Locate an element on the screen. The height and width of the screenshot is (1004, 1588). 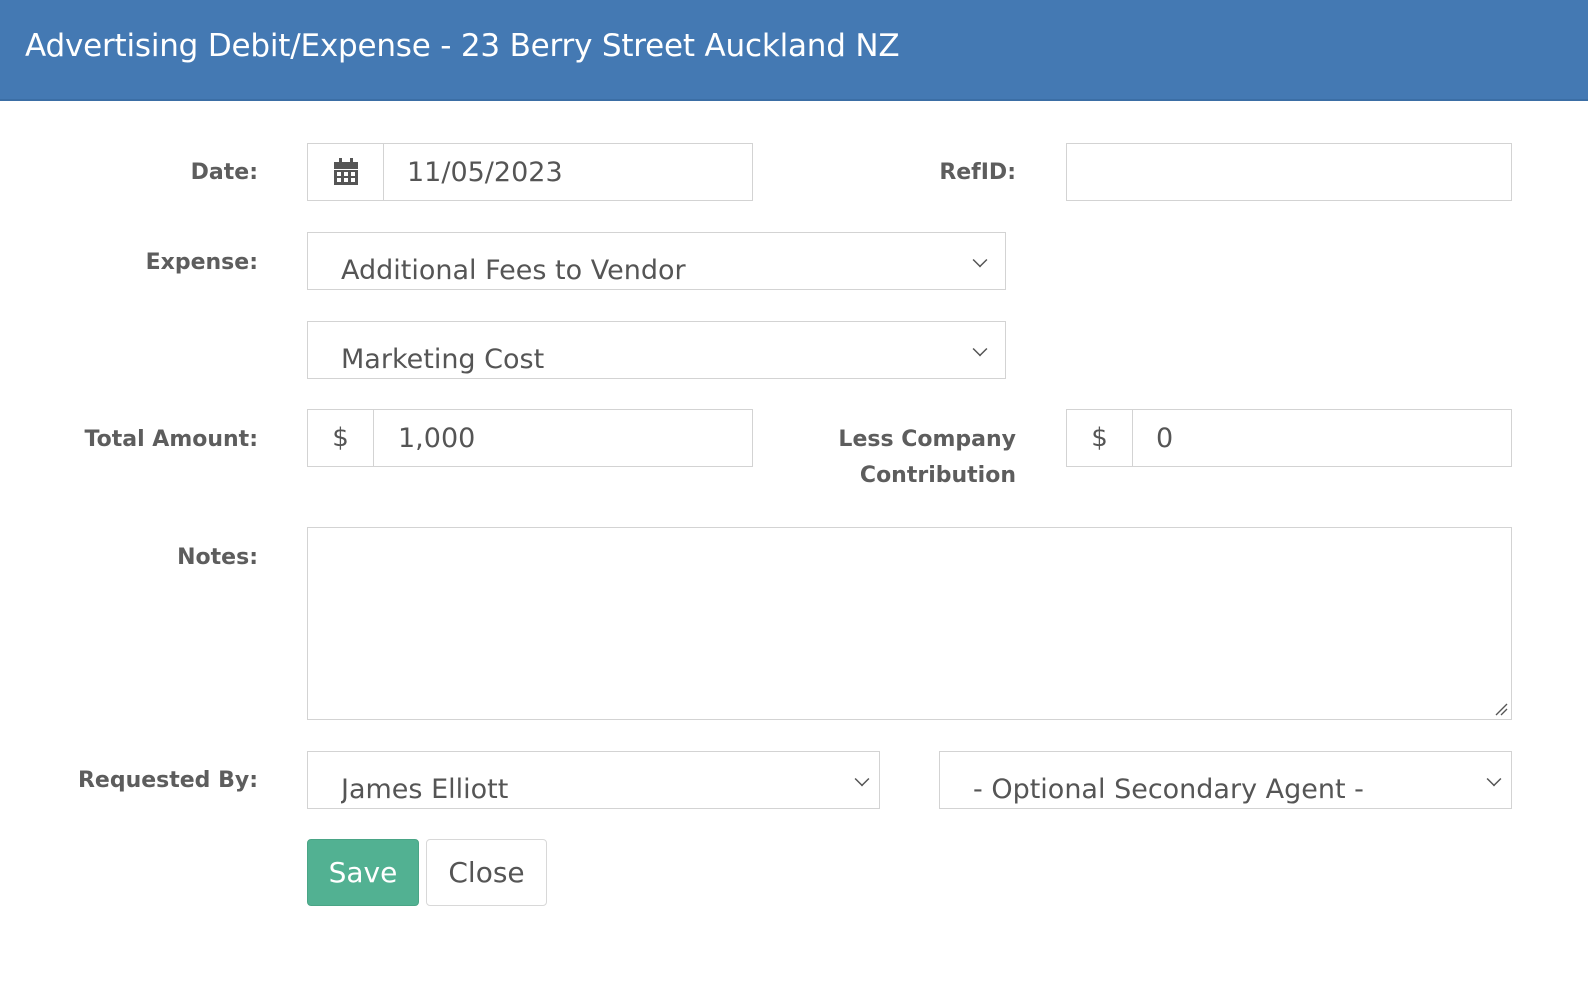
expense-label: Expense: is located at coordinates (201, 262).